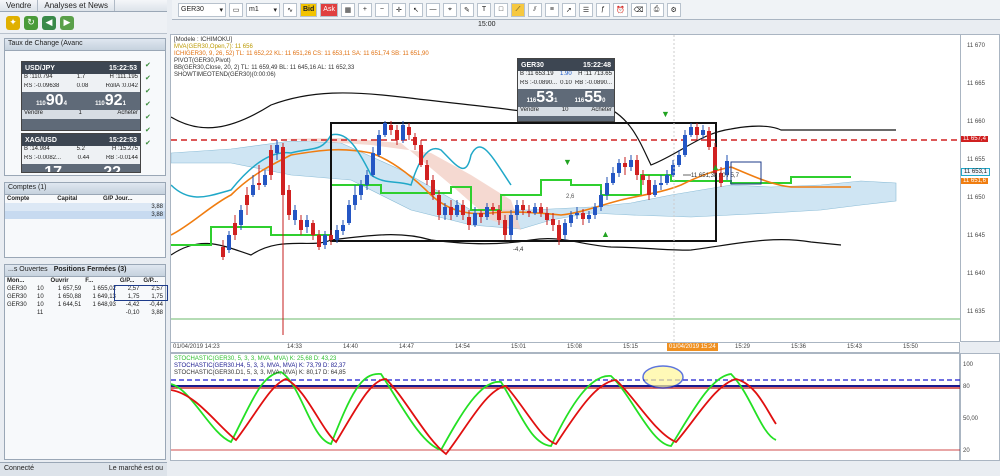 This screenshot has width=1000, height=476. I want to click on alarm-icon: ⏰, so click(620, 9).